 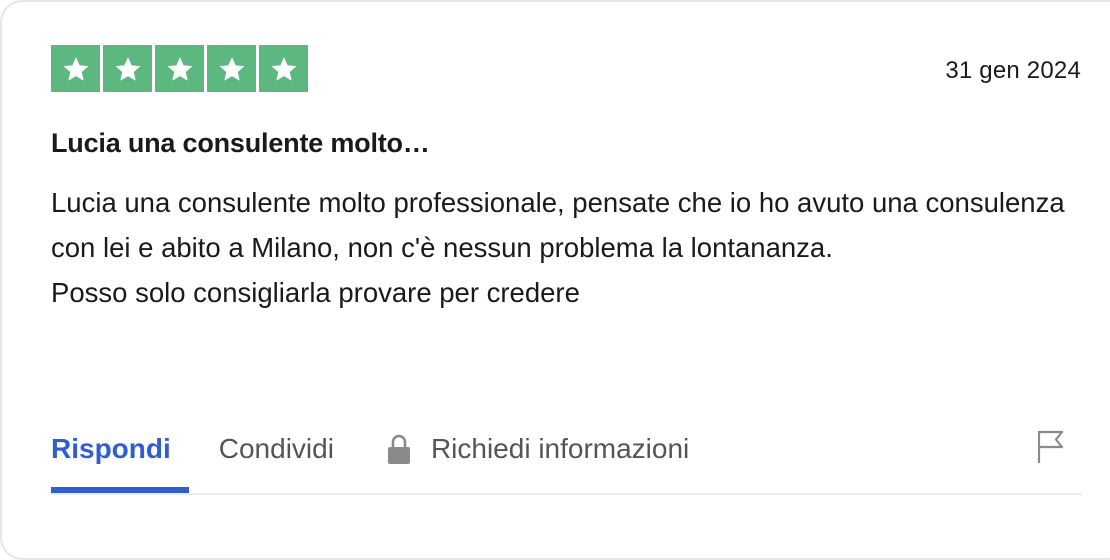 I want to click on review-date: 31 gen 2024, so click(x=1013, y=70).